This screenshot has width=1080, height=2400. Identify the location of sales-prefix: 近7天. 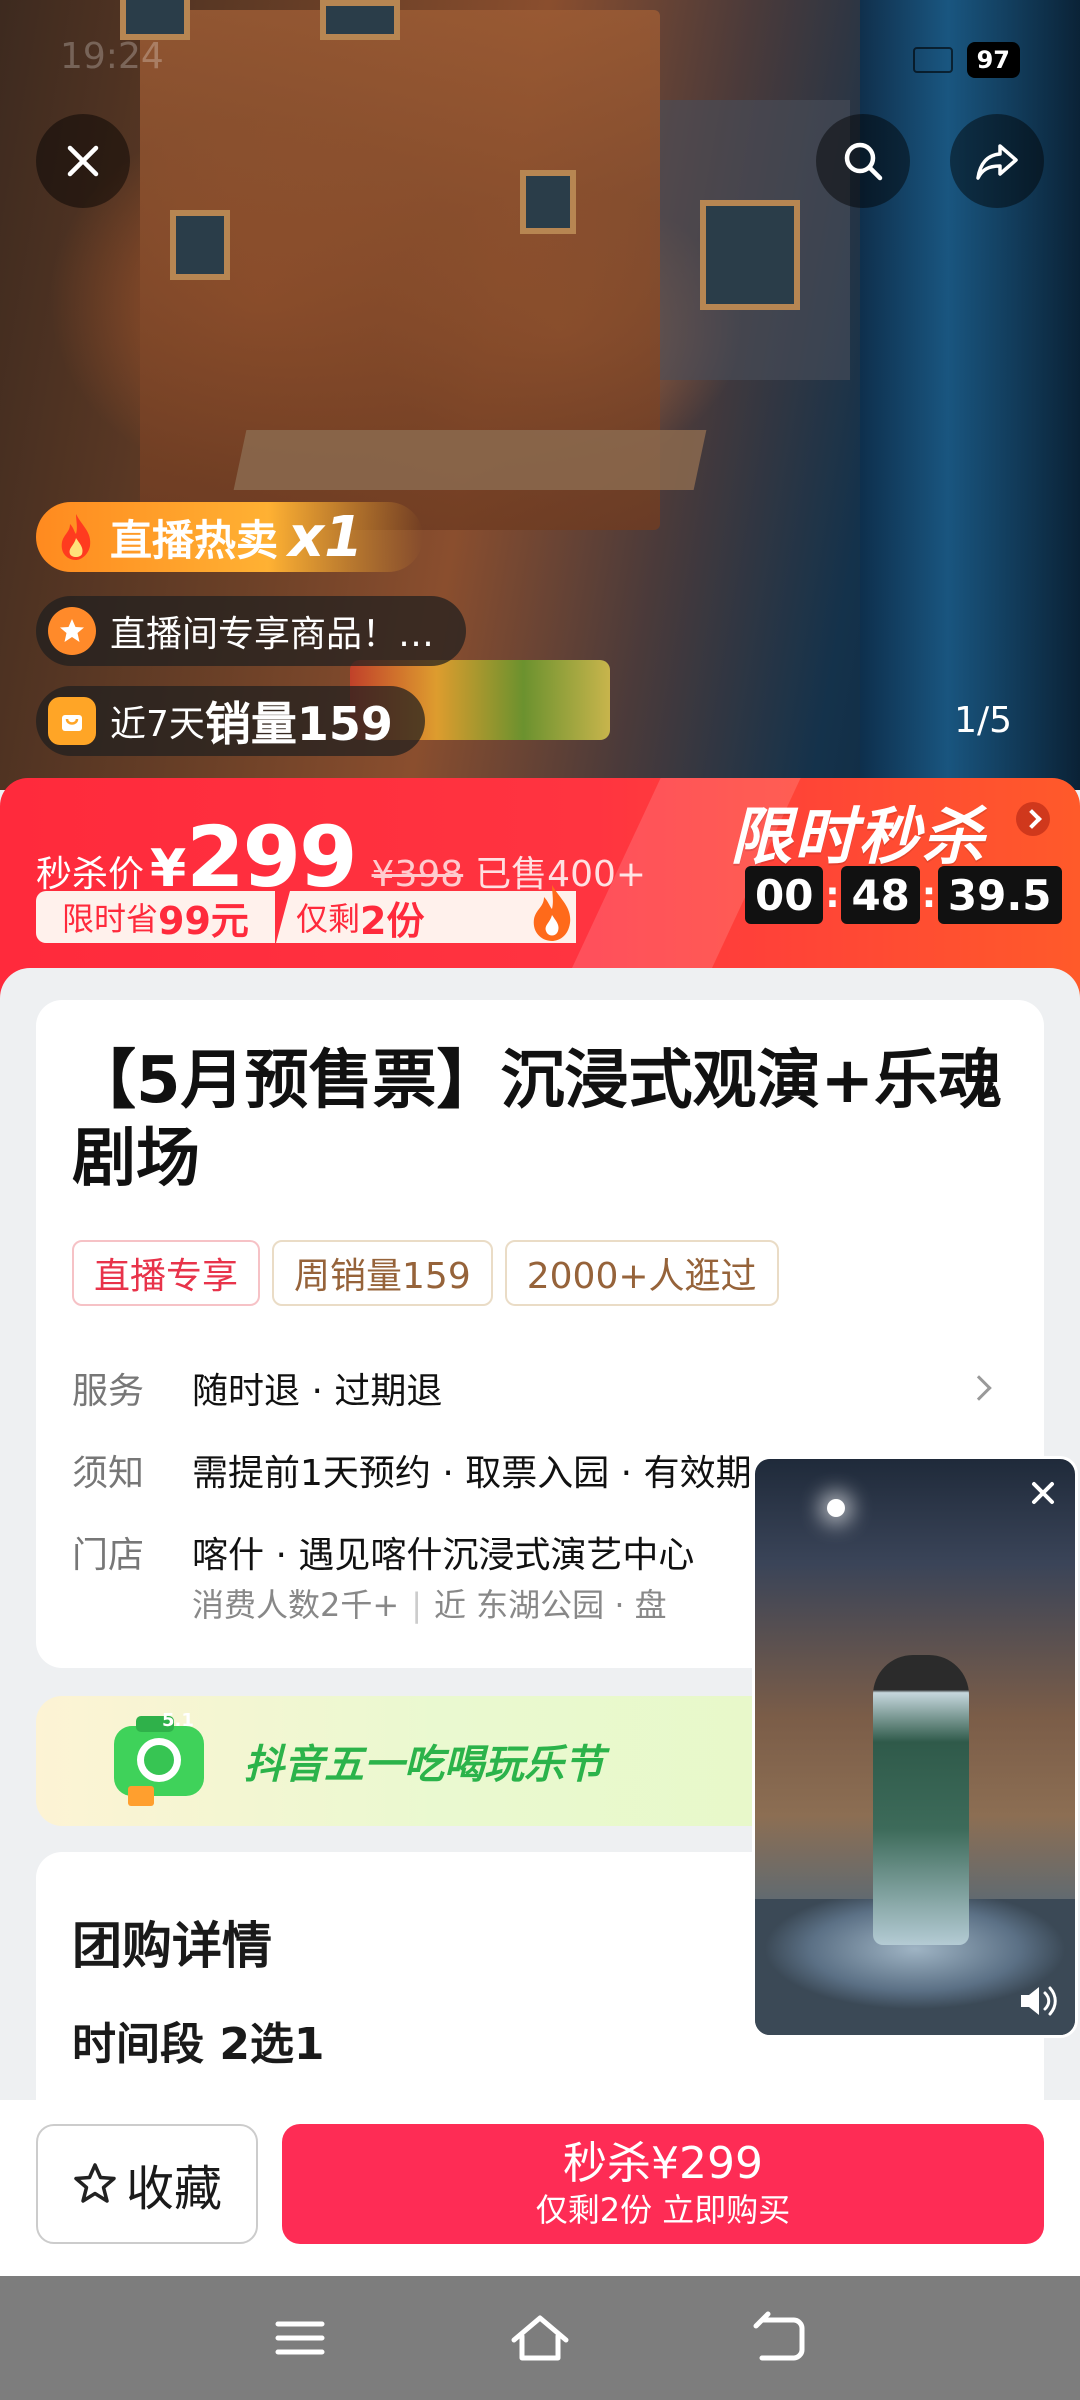
(157, 724).